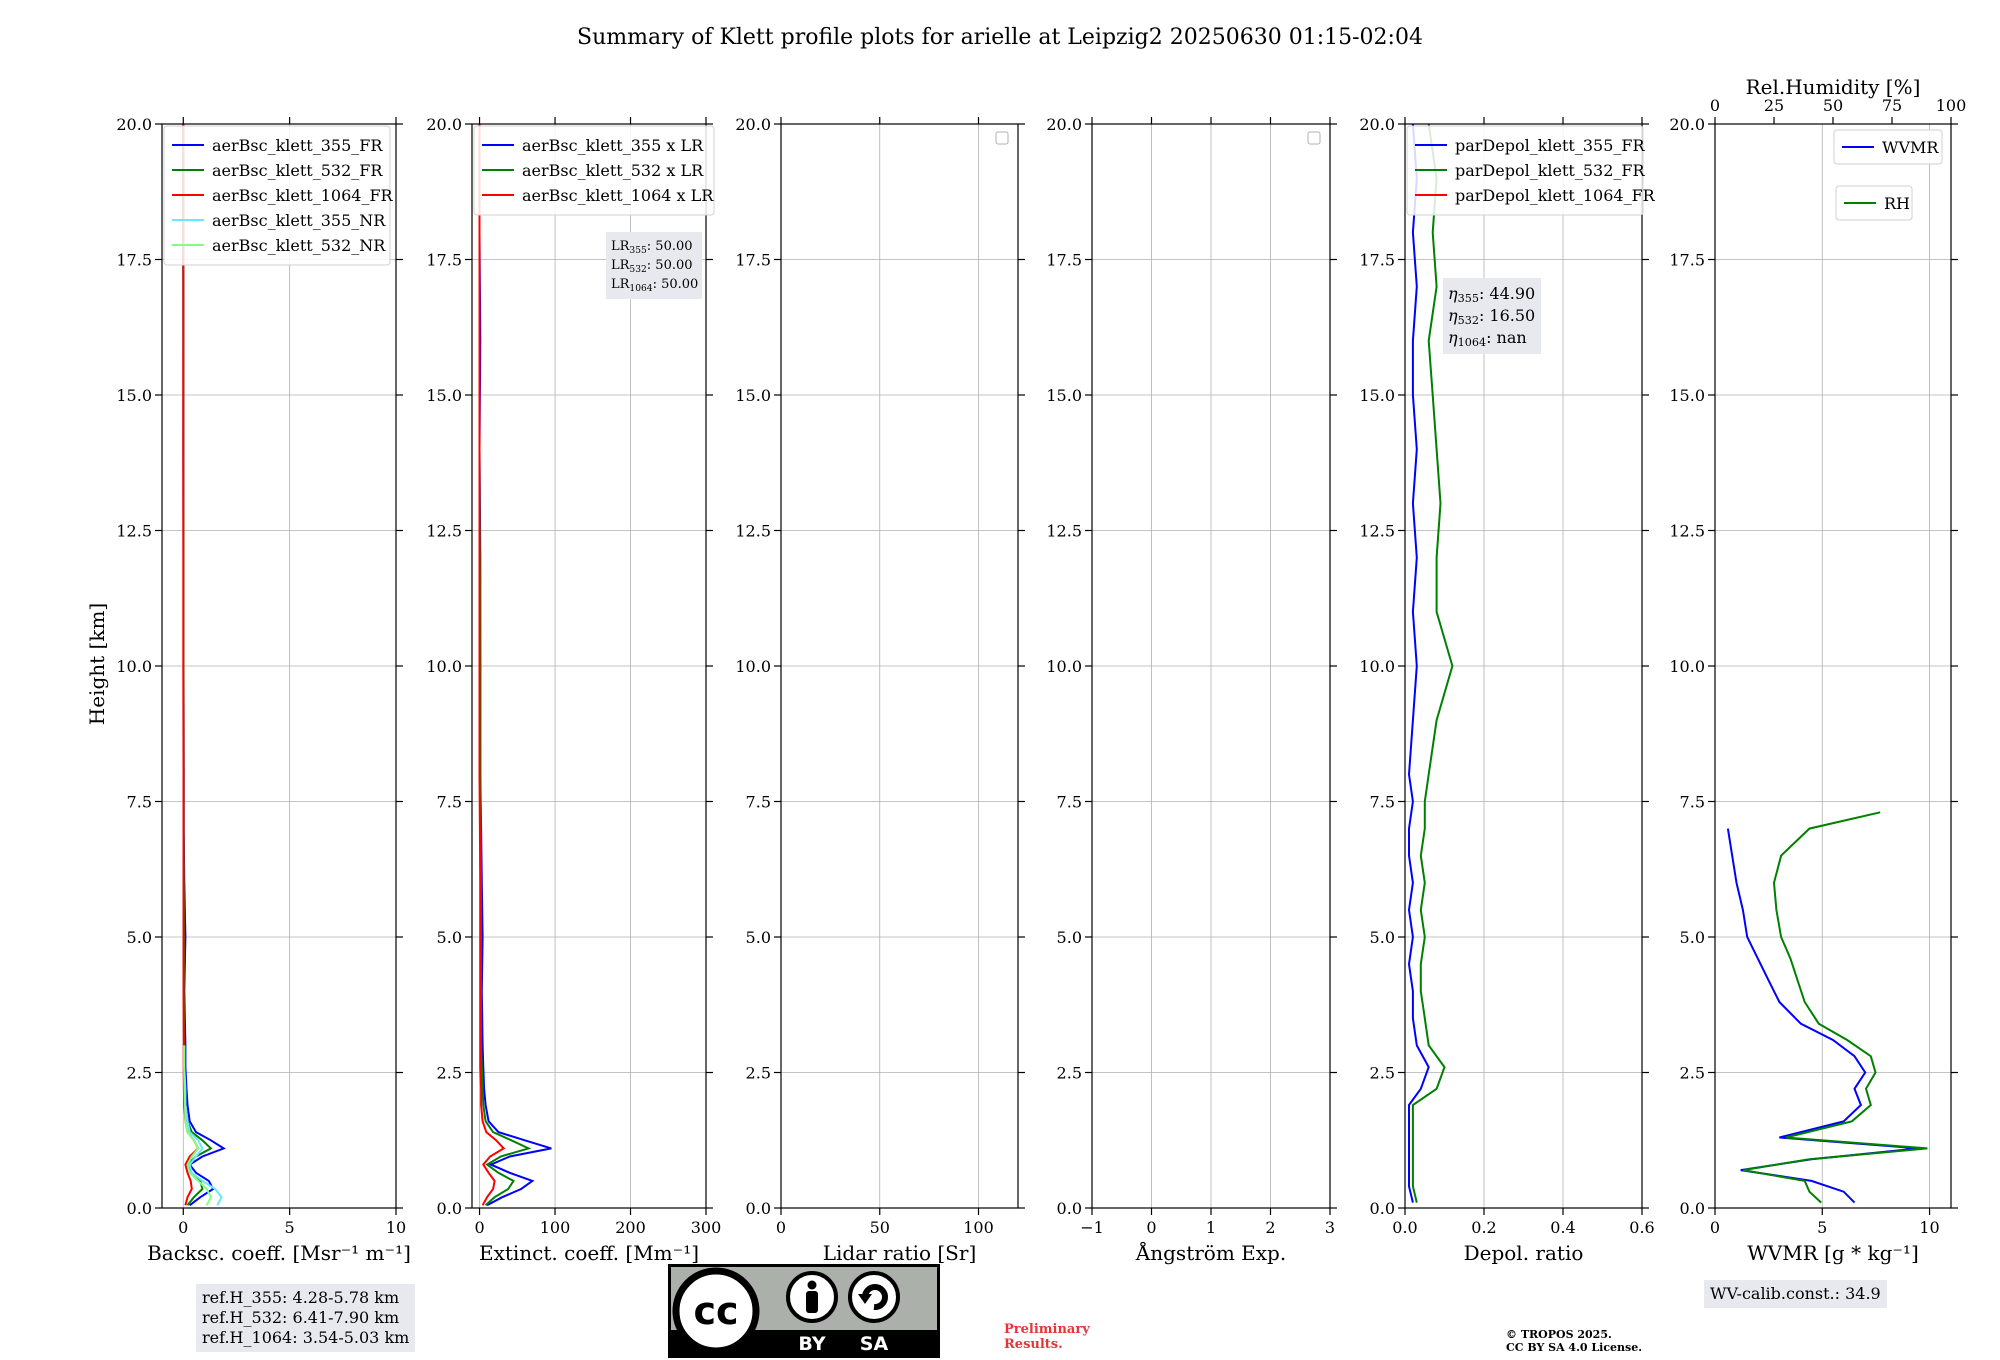  Describe the element at coordinates (589, 1253) in the screenshot. I see `x-axis-label: Extinct. coeff. [Mm⁻¹]` at that location.